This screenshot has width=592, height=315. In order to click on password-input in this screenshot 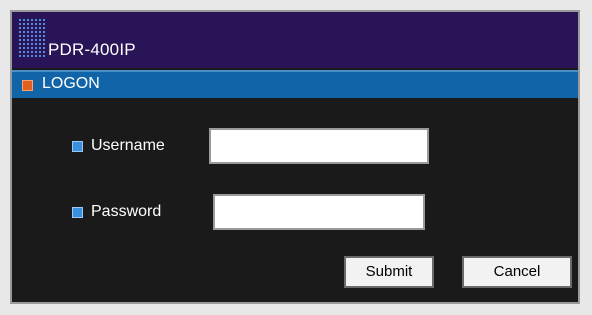, I will do `click(319, 212)`.